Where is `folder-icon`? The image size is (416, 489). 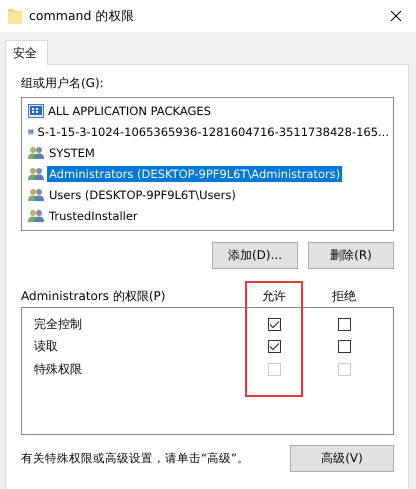 folder-icon is located at coordinates (15, 16).